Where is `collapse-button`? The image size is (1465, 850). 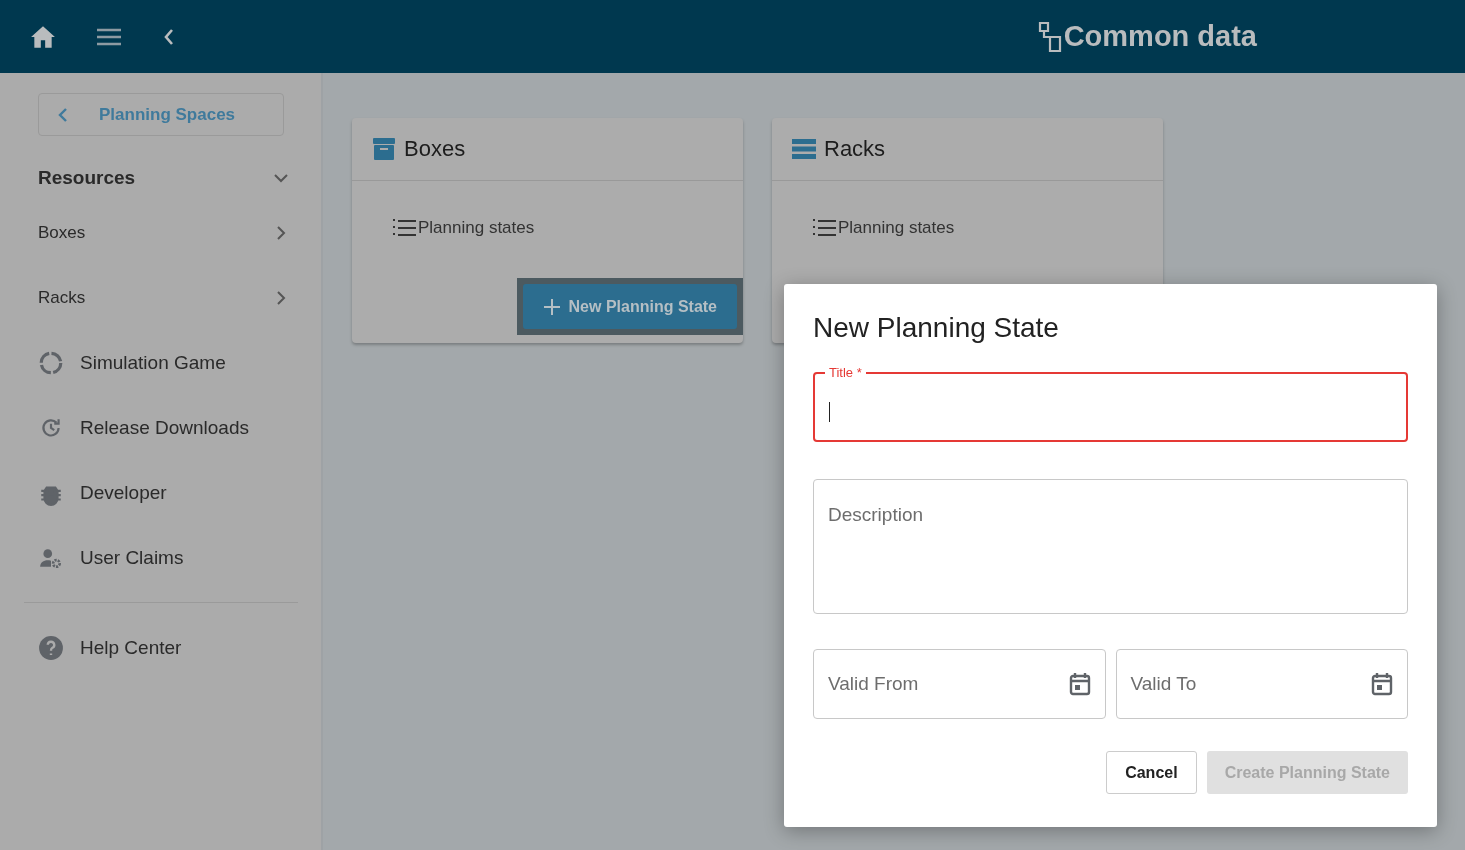 collapse-button is located at coordinates (169, 36).